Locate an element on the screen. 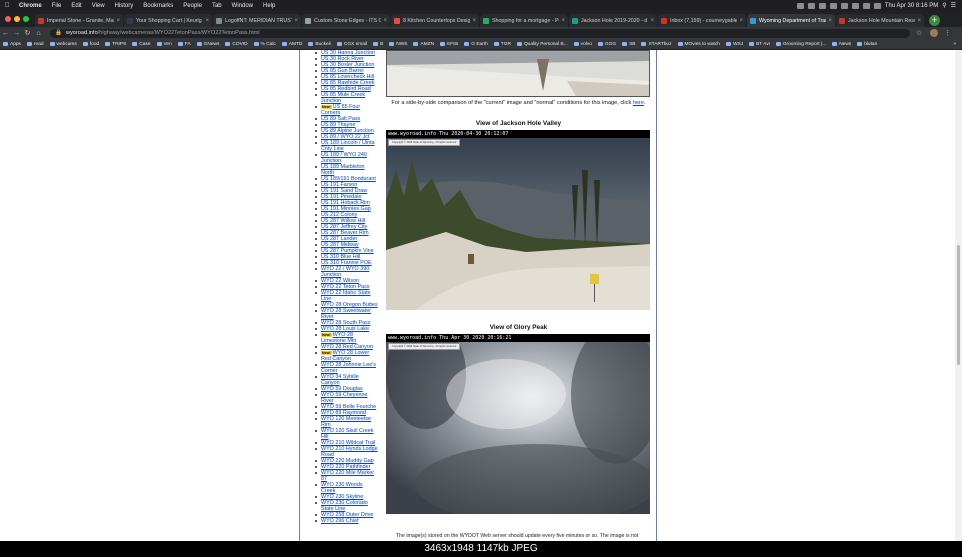 This screenshot has width=962, height=557. menu-file: File is located at coordinates (57, 6).